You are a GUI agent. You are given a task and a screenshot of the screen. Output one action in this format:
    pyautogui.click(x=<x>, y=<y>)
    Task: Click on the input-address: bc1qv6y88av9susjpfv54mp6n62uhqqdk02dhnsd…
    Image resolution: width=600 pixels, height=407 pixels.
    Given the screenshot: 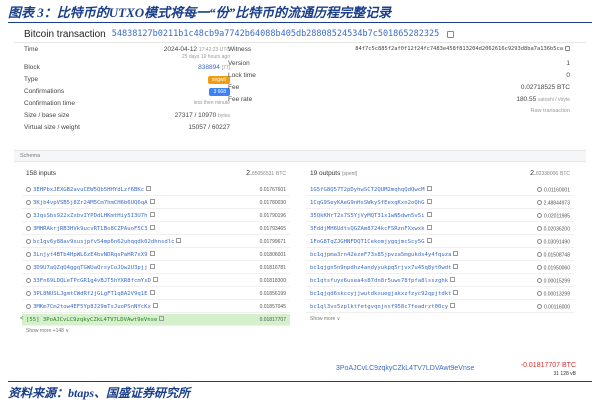 What is the action you would take?
    pyautogui.click(x=104, y=241)
    